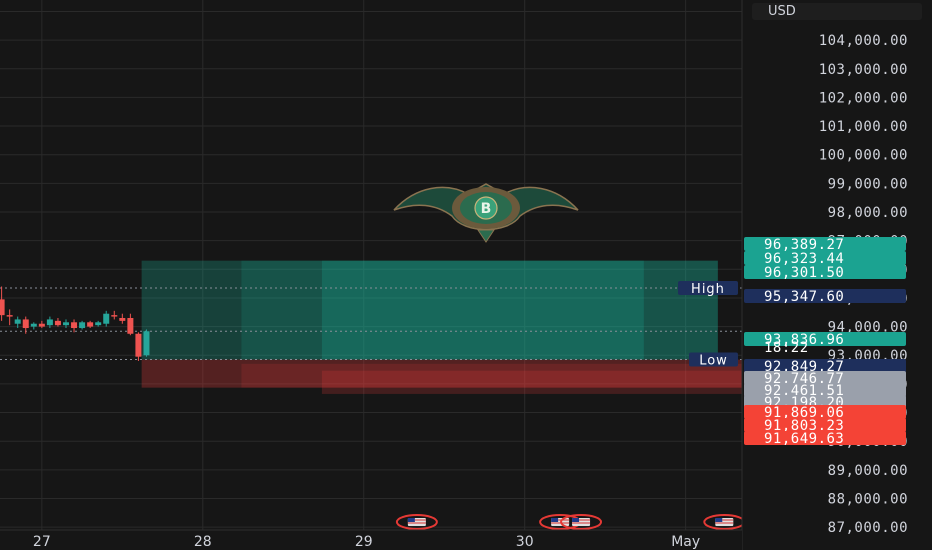 The height and width of the screenshot is (550, 932). What do you see at coordinates (868, 499) in the screenshot?
I see `price-axis-label: 88,000.00` at bounding box center [868, 499].